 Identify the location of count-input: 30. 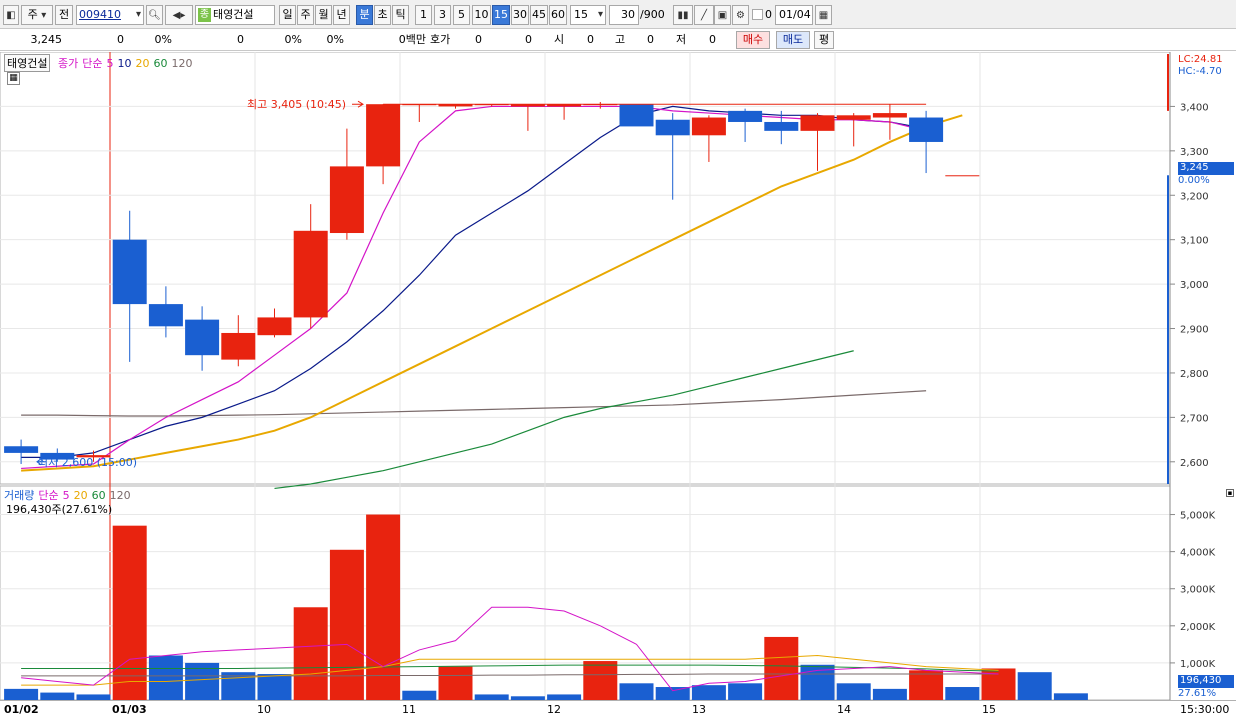
(624, 15).